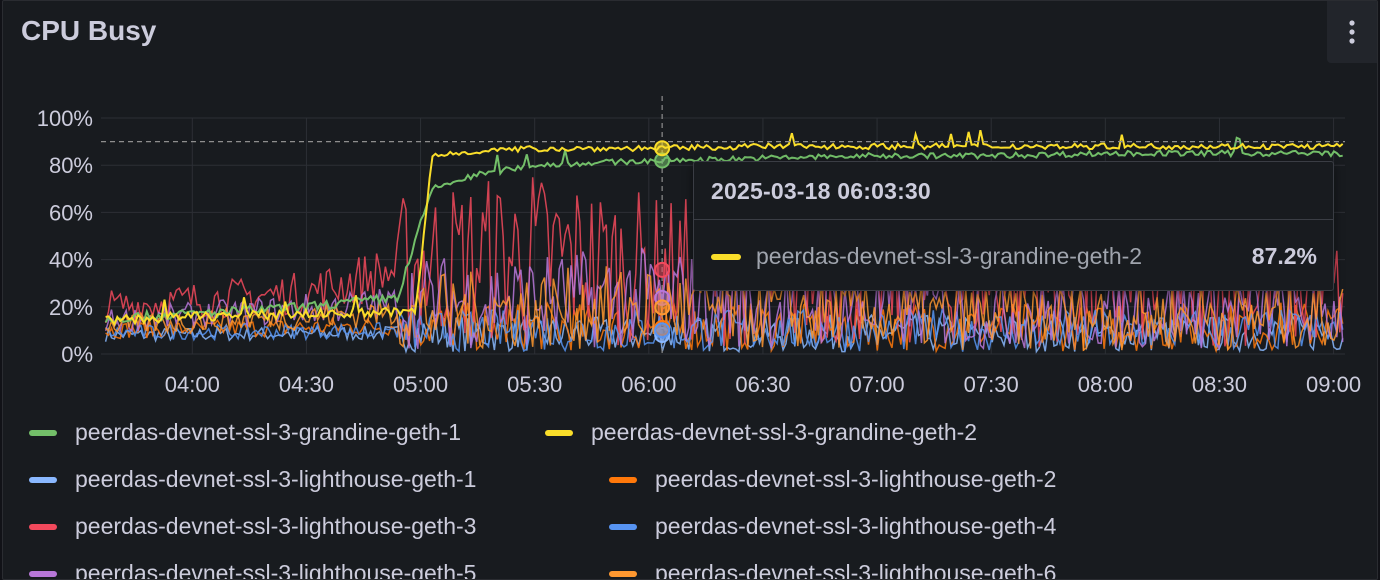 Image resolution: width=1380 pixels, height=580 pixels. Describe the element at coordinates (784, 432) in the screenshot. I see `legend-label: peerdas-devnet-ssl-3-grandine-geth-2` at that location.